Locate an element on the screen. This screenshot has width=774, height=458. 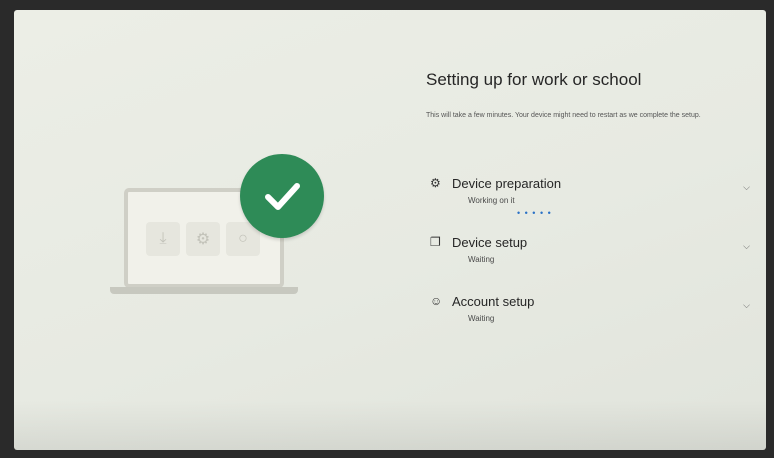
step-status: Working on it is located at coordinates (491, 200).